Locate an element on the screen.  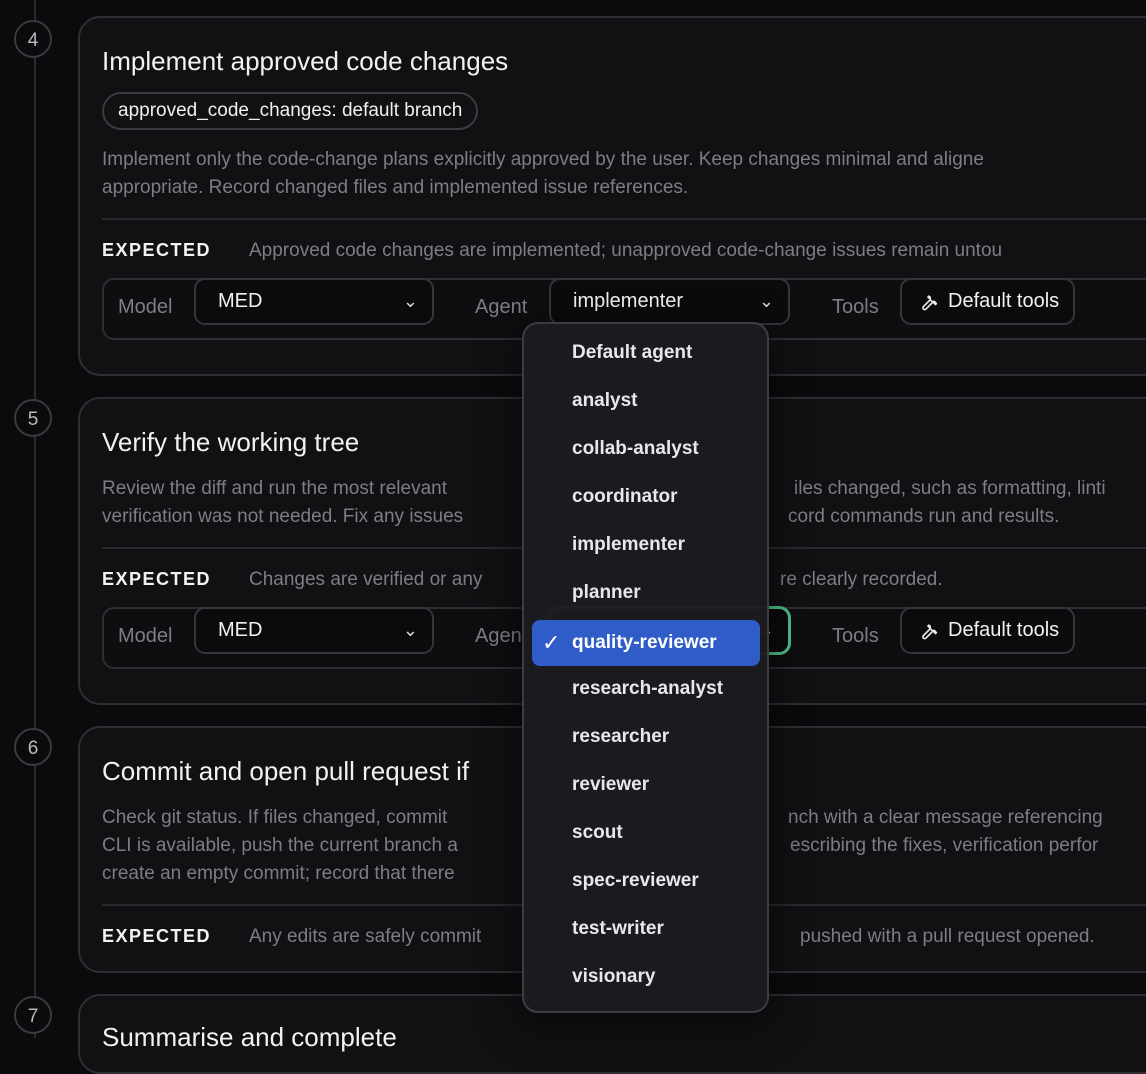
step-description-line: nch with a clear message referencing is located at coordinates (945, 817).